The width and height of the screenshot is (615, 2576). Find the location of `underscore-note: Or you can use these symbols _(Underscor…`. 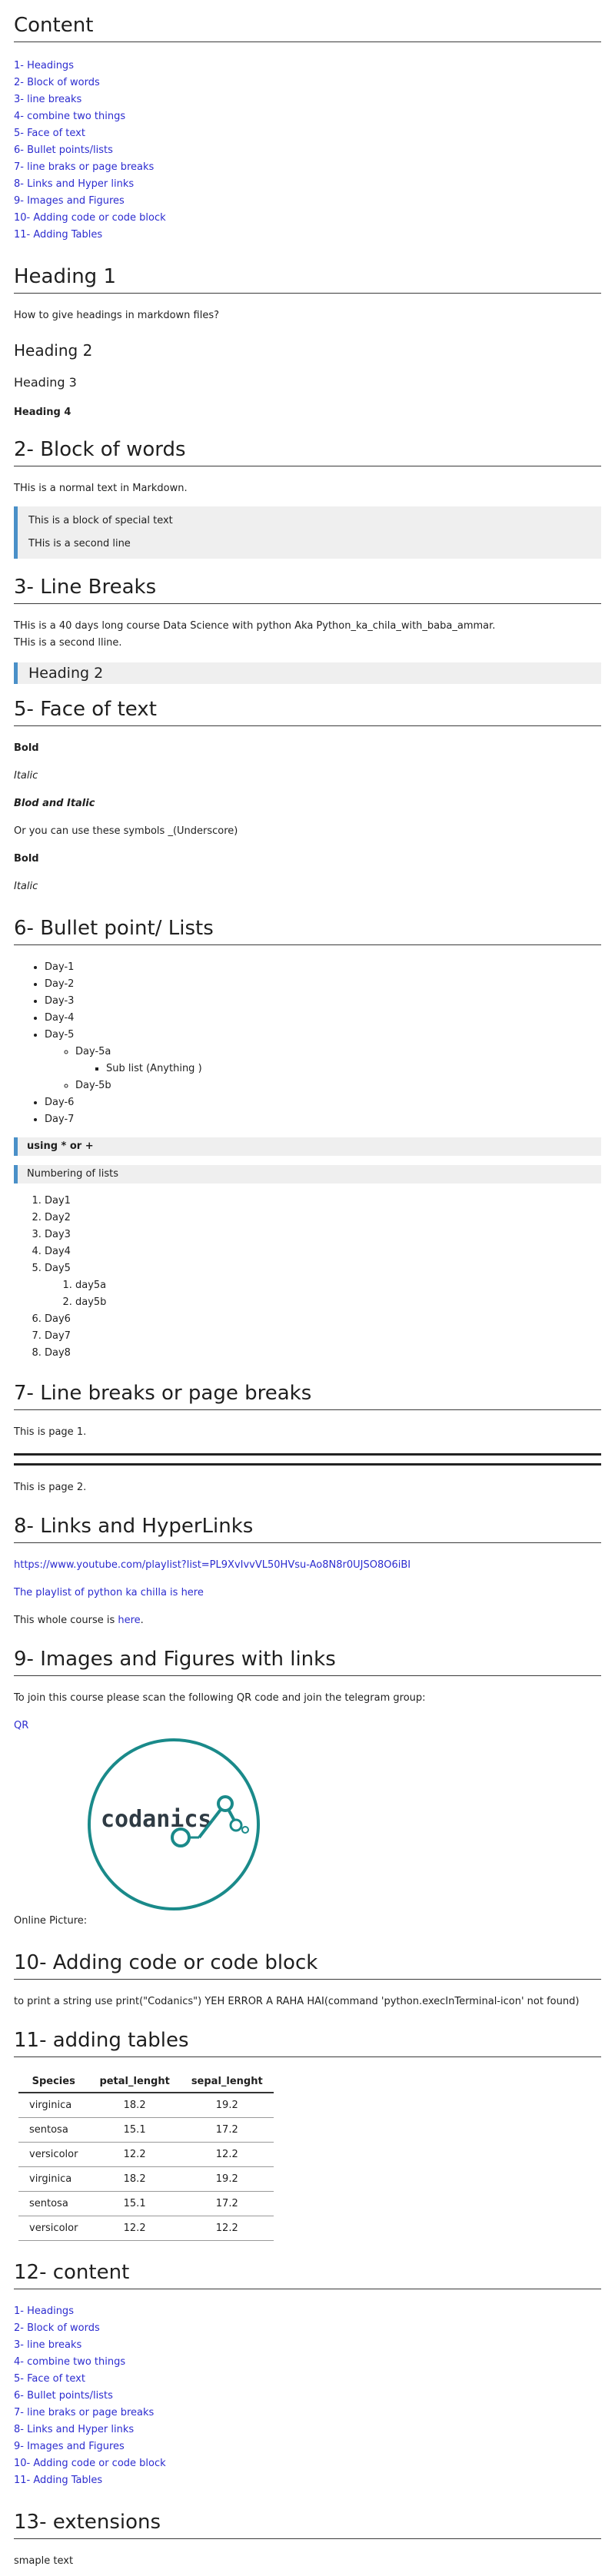

underscore-note: Or you can use these symbols _(Underscor… is located at coordinates (126, 831).